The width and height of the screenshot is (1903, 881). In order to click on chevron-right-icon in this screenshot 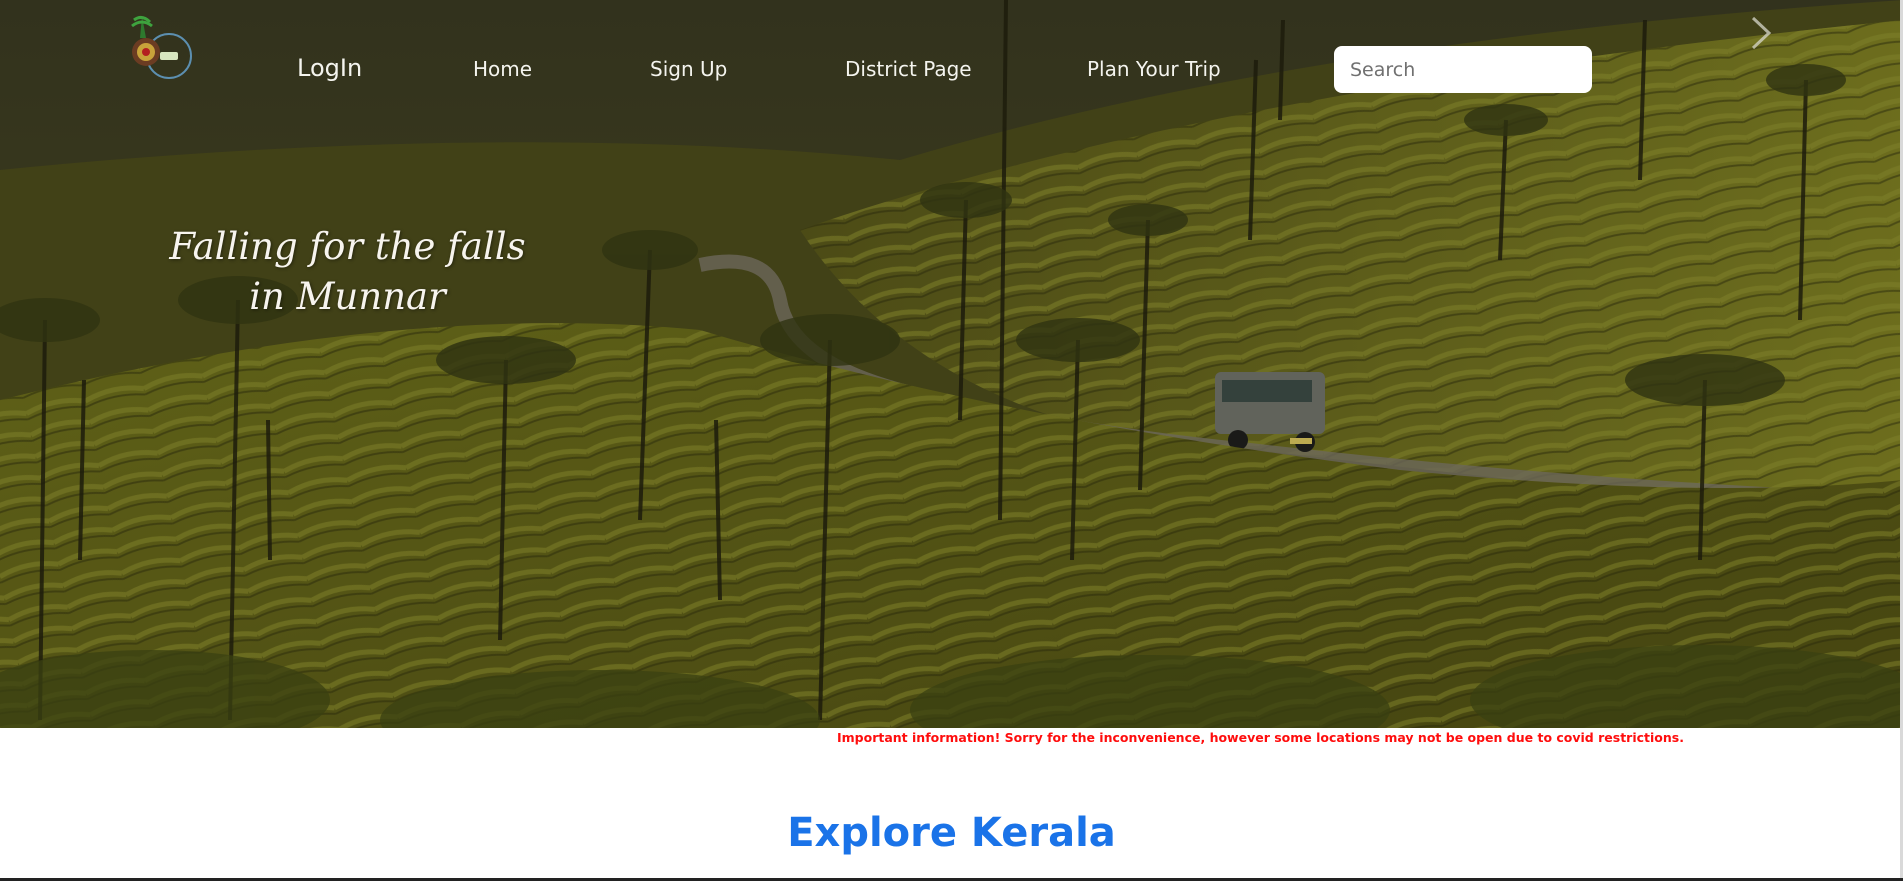, I will do `click(1760, 33)`.